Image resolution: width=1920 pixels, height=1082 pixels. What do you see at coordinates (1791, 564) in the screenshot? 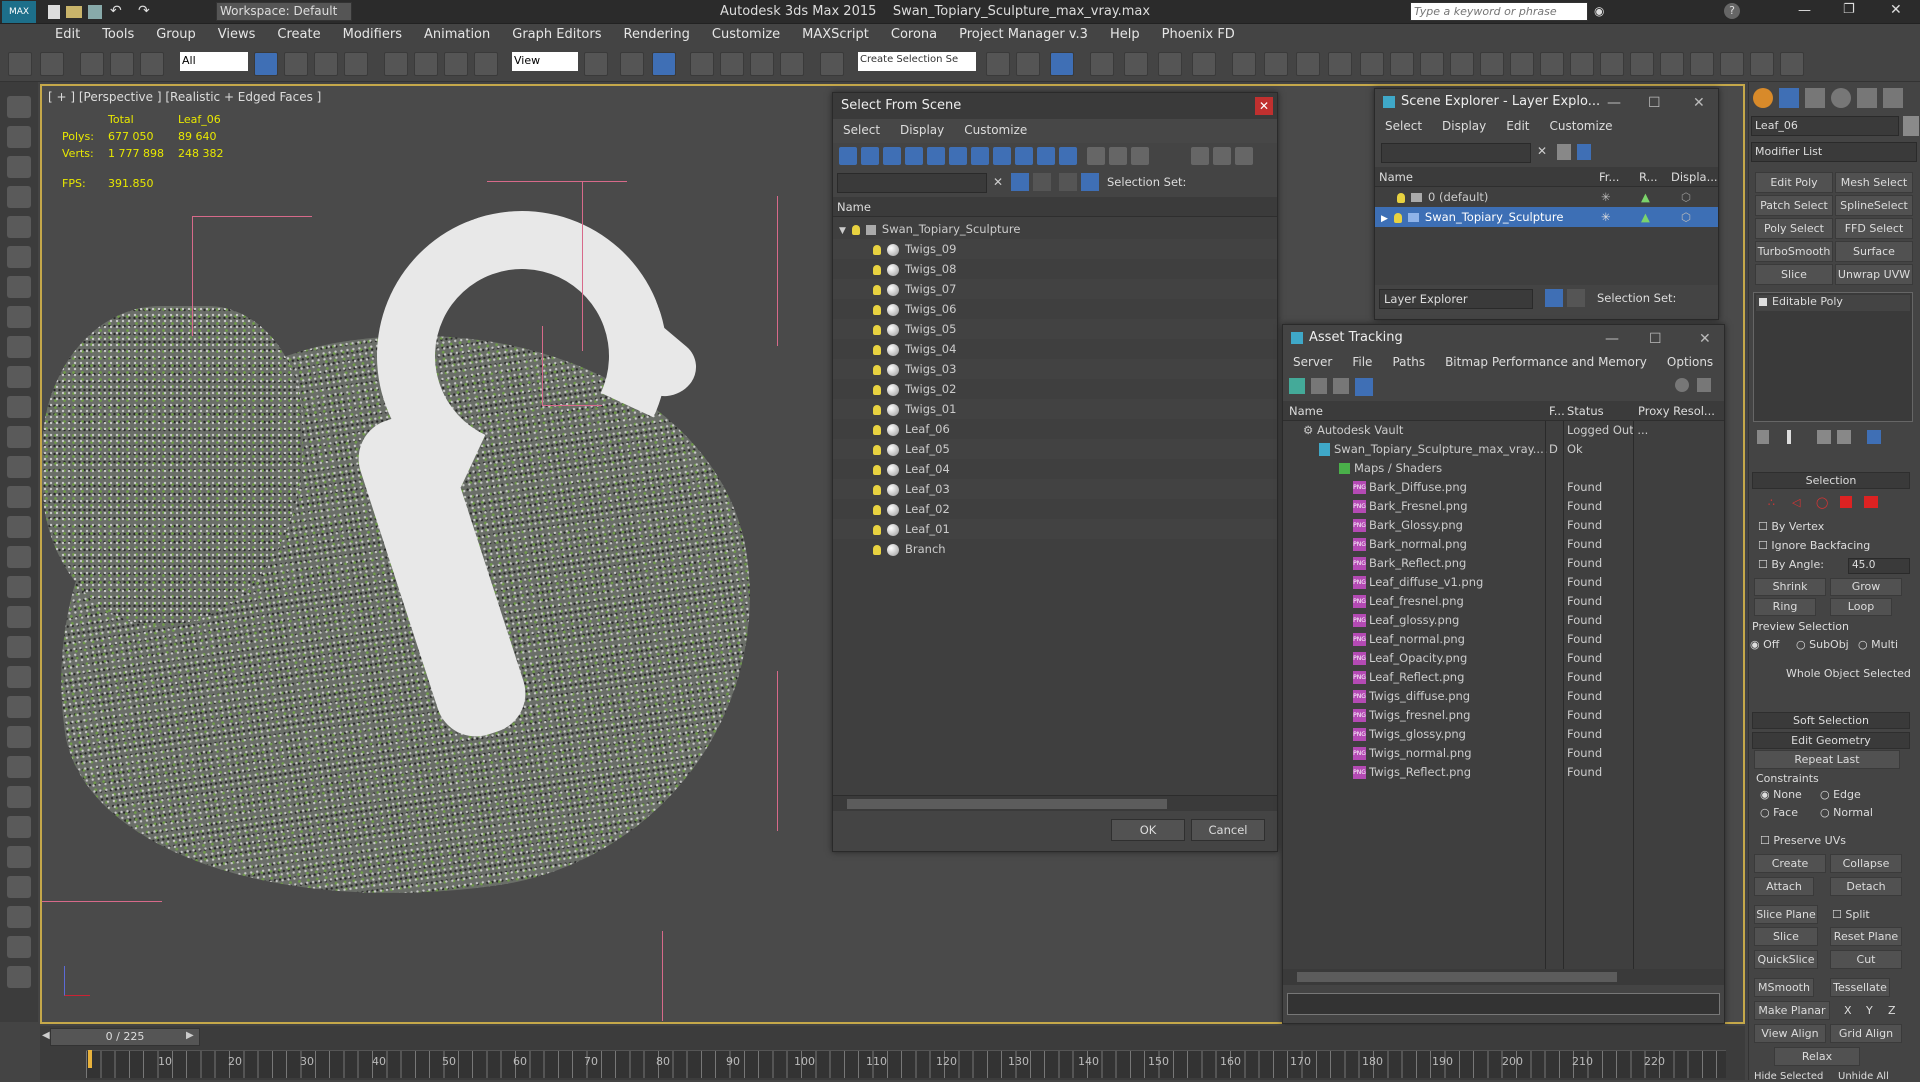
I see `by-angle-checkbox: ☐ By Angle:` at bounding box center [1791, 564].